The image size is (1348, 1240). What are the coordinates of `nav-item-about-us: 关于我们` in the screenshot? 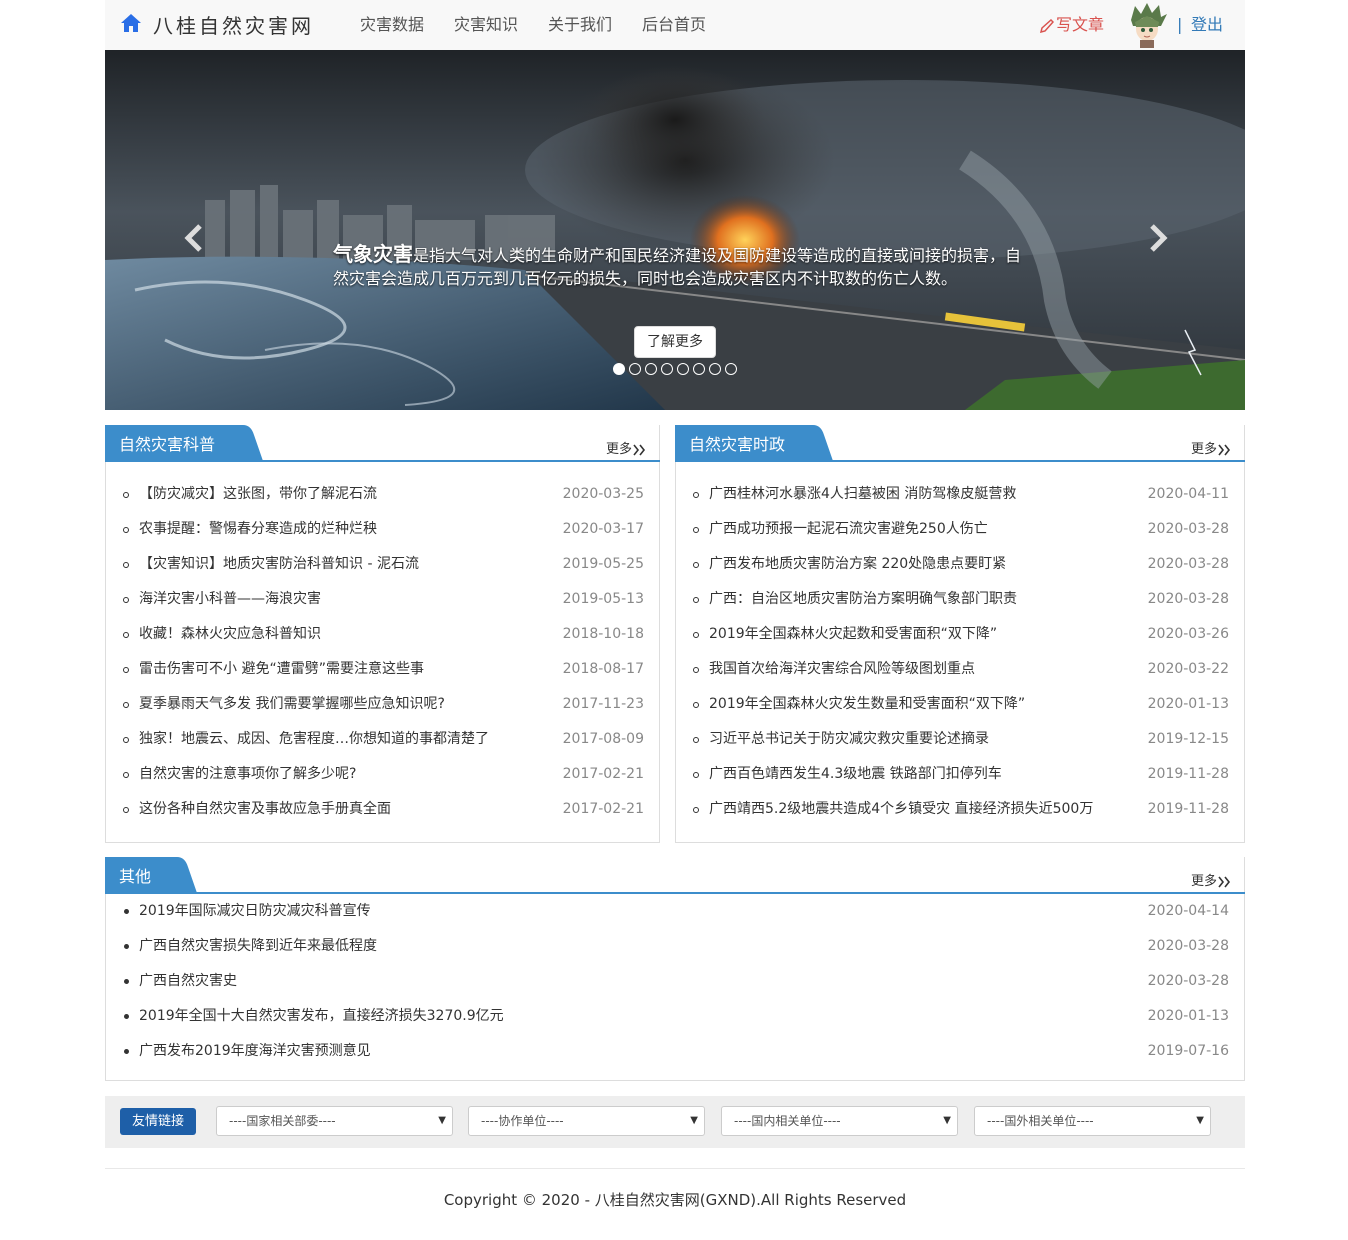 It's located at (580, 25).